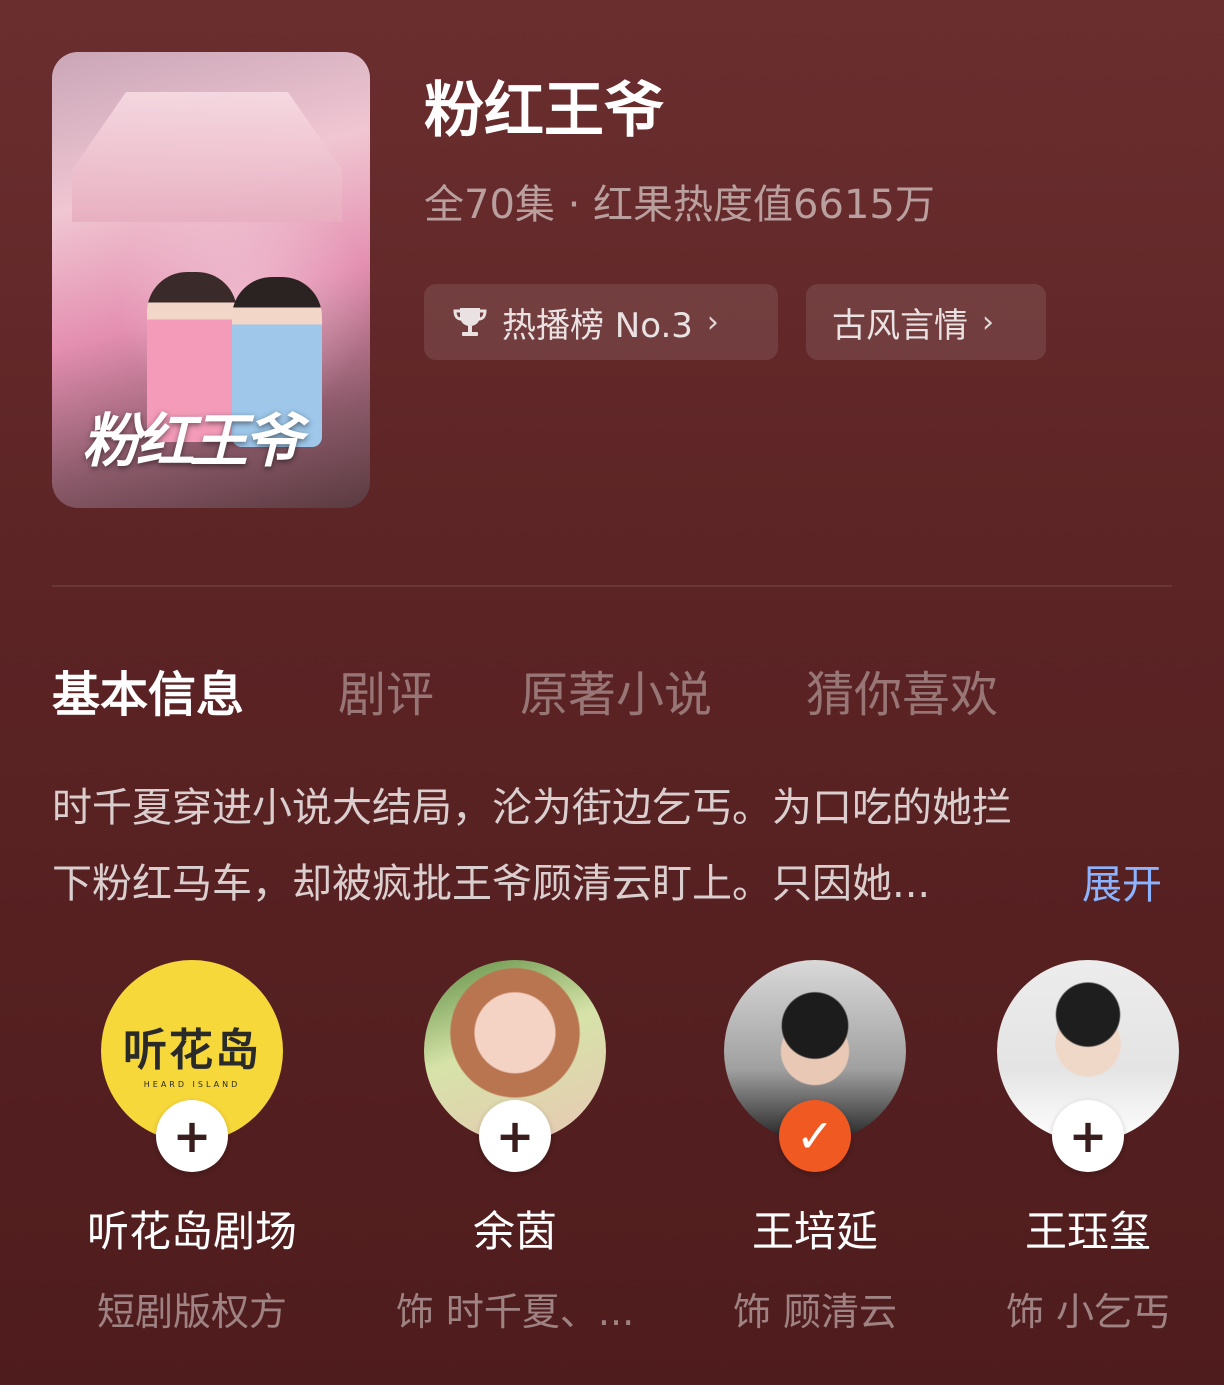 The width and height of the screenshot is (1224, 1385). Describe the element at coordinates (902, 690) in the screenshot. I see `tab-recommendations: 猜你喜欢` at that location.